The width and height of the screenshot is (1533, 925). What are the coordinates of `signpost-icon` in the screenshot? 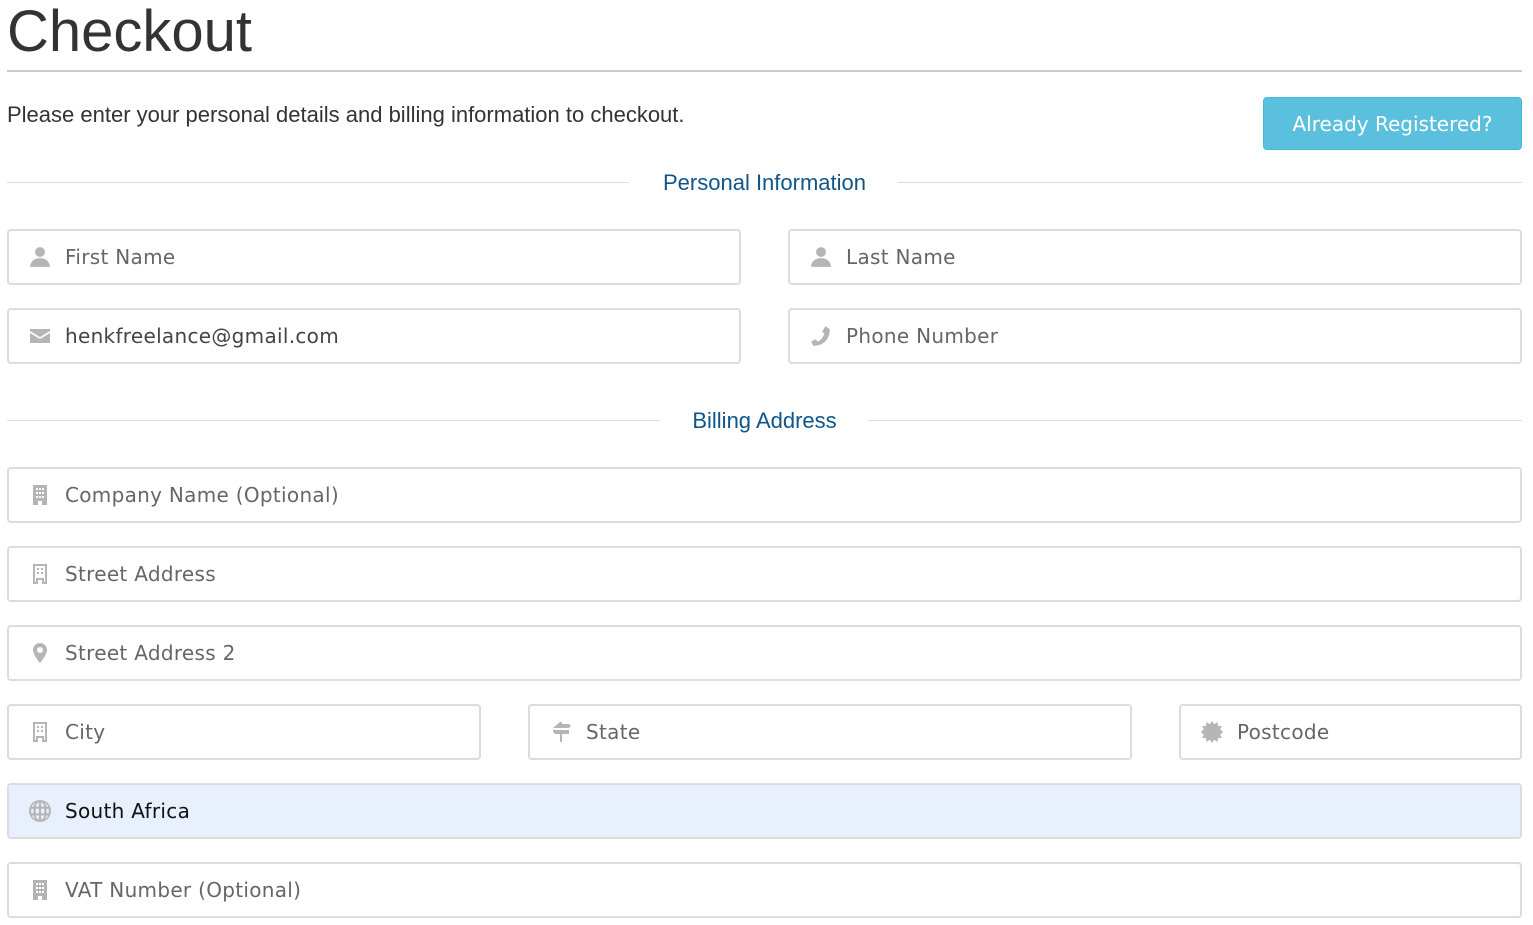 It's located at (561, 732).